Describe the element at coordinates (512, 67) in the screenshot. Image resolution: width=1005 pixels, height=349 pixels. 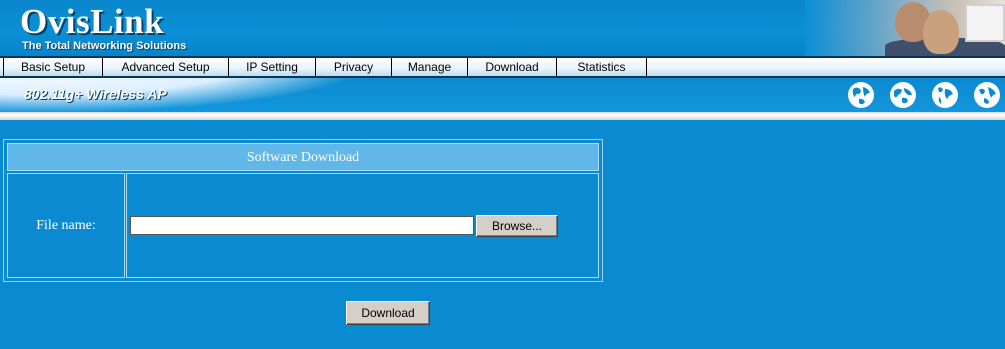
I see `nav-item-download: Download` at that location.